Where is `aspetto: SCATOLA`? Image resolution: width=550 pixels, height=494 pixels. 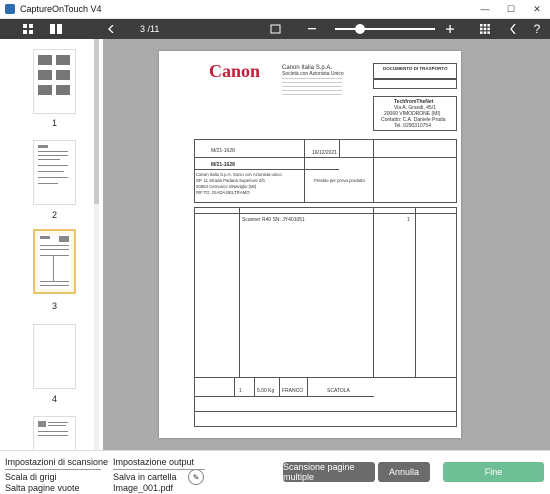
aspetto: SCATOLA is located at coordinates (338, 391).